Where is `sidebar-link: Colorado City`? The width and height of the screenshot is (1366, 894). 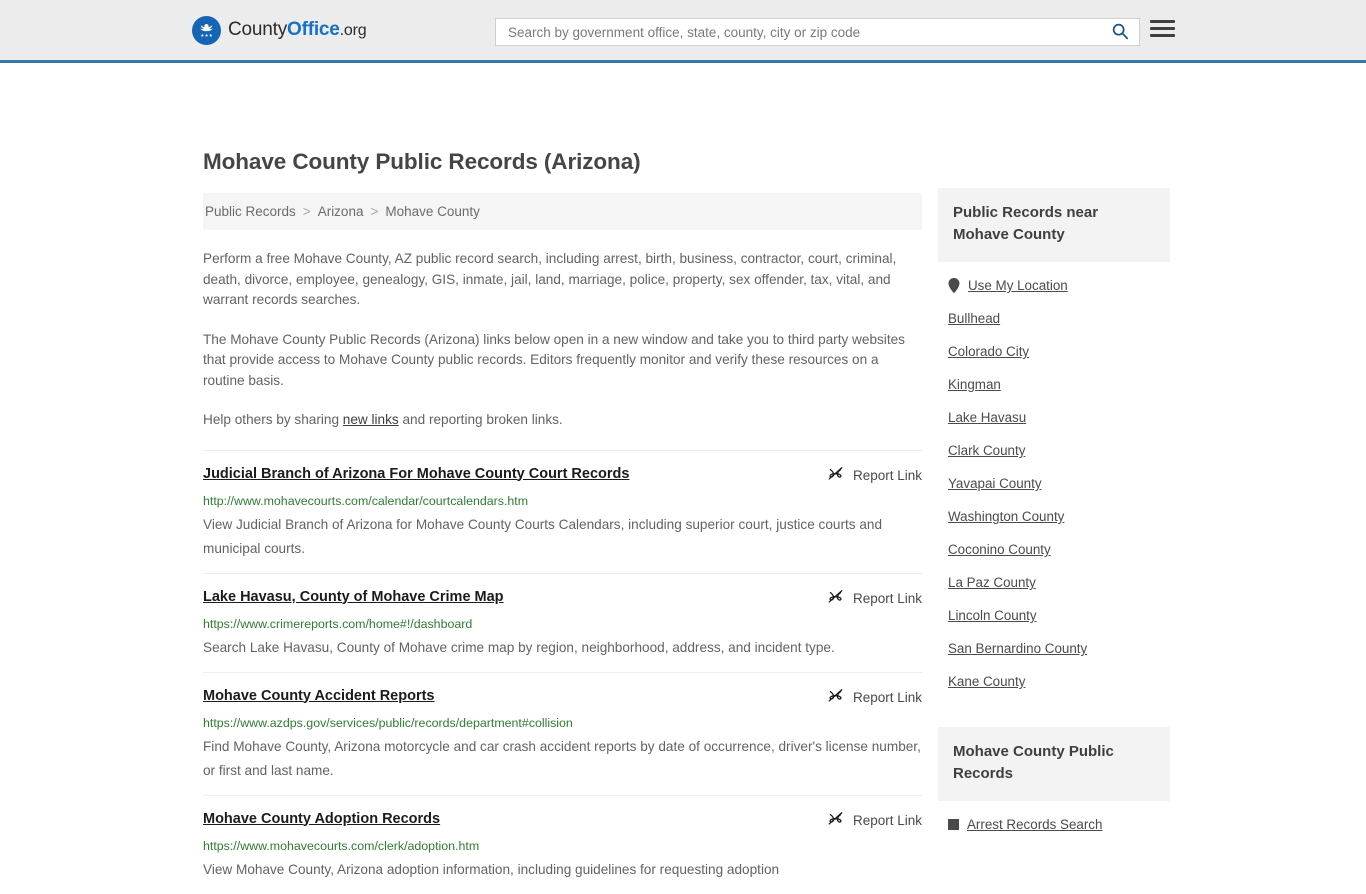
sidebar-link: Colorado City is located at coordinates (988, 351).